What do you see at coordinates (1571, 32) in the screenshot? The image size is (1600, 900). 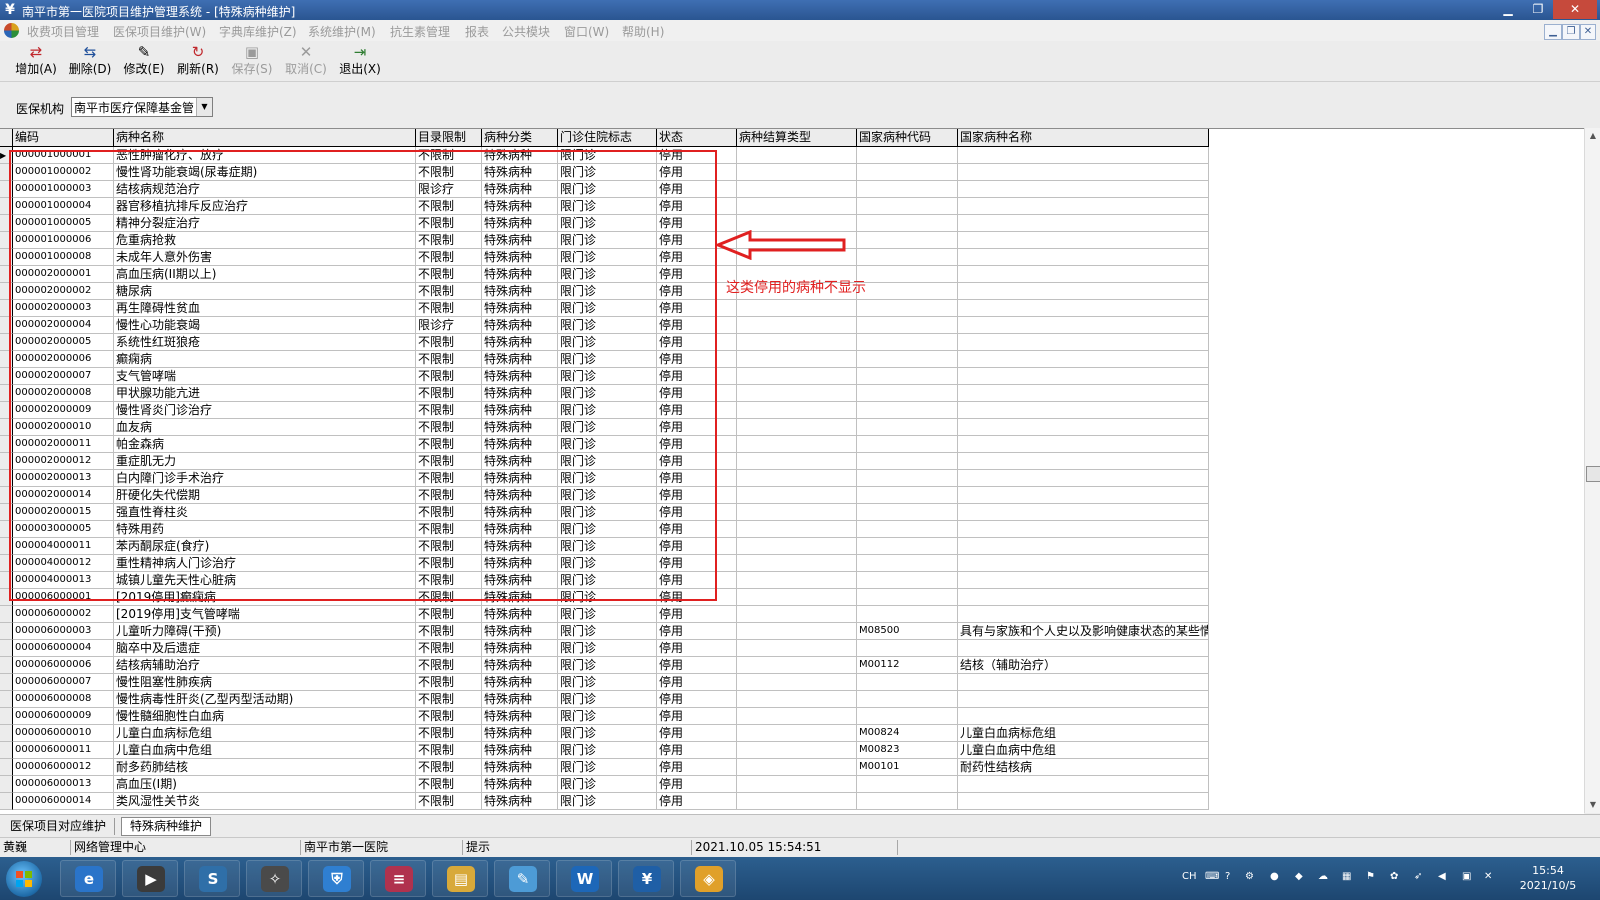 I see `mdi-restore-icon: ❐` at bounding box center [1571, 32].